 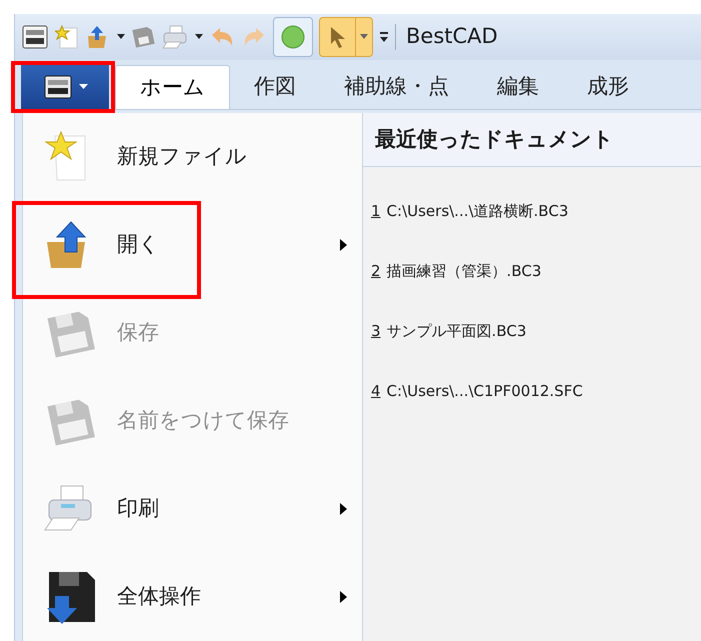 What do you see at coordinates (159, 596) in the screenshot?
I see `menu-item-label: 全体操作` at bounding box center [159, 596].